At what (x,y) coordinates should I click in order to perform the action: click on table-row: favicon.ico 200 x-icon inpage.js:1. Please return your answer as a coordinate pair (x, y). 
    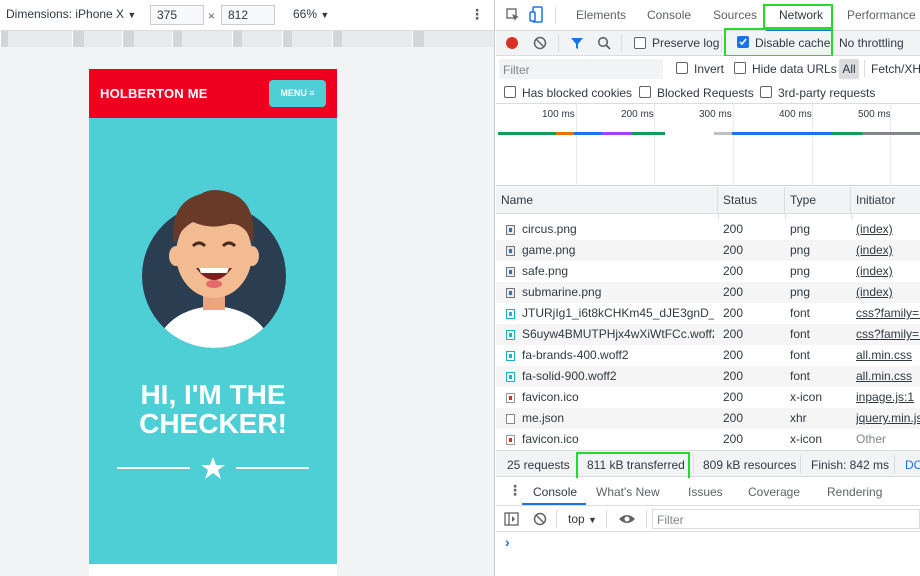
    Looking at the image, I should click on (708, 397).